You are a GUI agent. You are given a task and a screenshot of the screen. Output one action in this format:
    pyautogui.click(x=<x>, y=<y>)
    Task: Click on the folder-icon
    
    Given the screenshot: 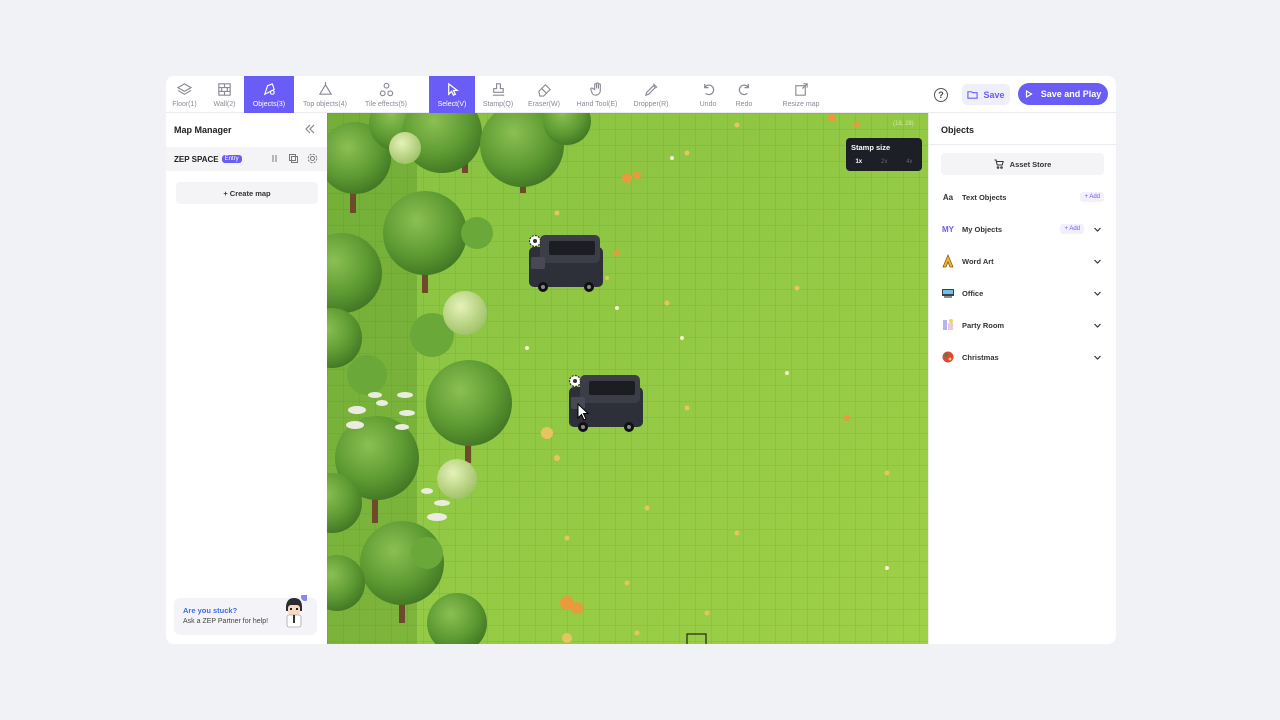 What is the action you would take?
    pyautogui.click(x=973, y=95)
    